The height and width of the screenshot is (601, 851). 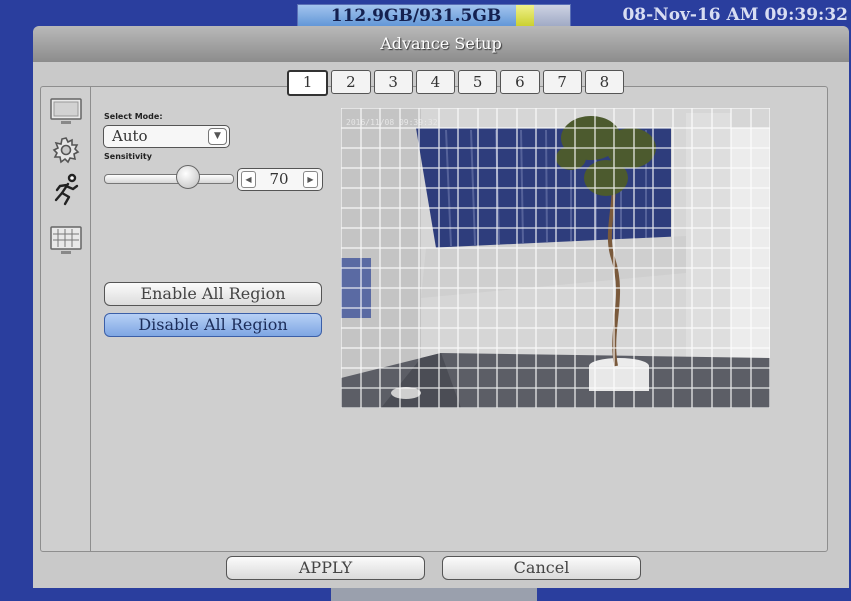 I want to click on sidebar-divider, so click(x=90, y=318).